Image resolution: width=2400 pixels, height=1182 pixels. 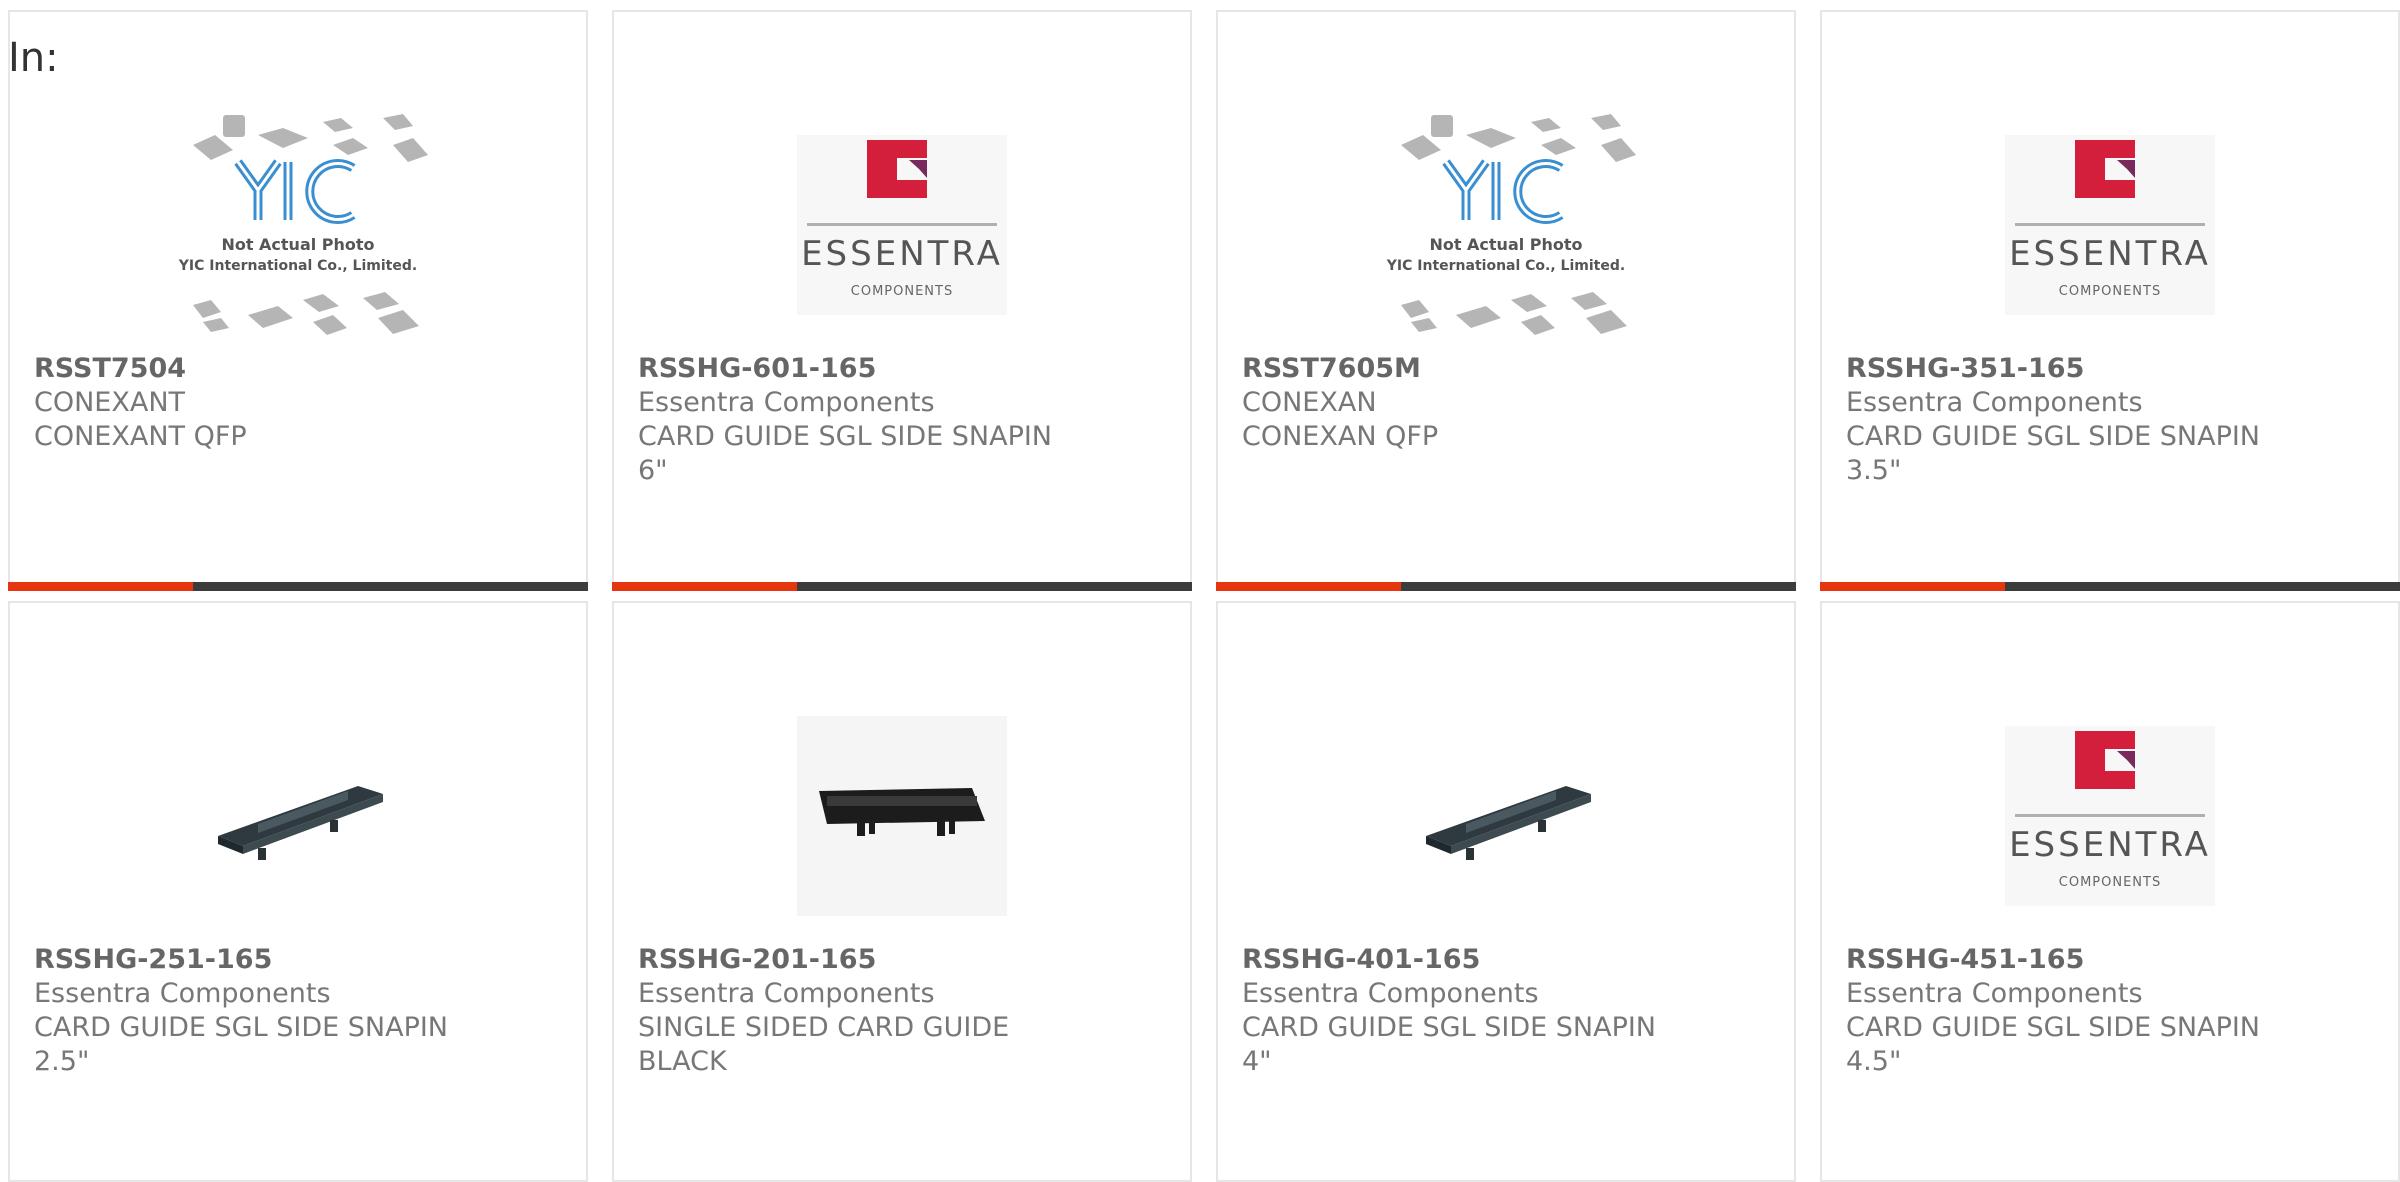 What do you see at coordinates (241, 1044) in the screenshot?
I see `description: CARD GUIDE SGL SIDE SNAPIN 2.5"` at bounding box center [241, 1044].